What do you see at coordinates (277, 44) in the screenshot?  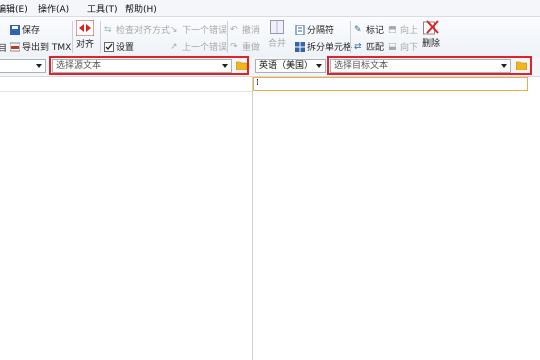 I see `merge-label: 合并` at bounding box center [277, 44].